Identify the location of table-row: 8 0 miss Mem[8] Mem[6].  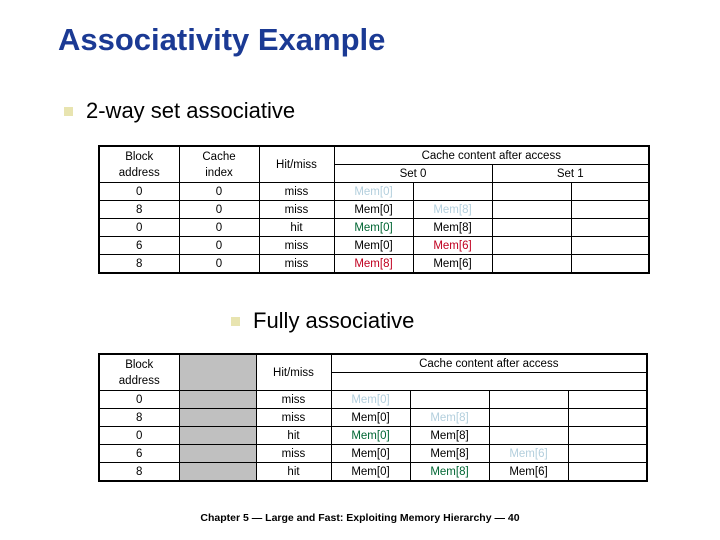
(374, 264).